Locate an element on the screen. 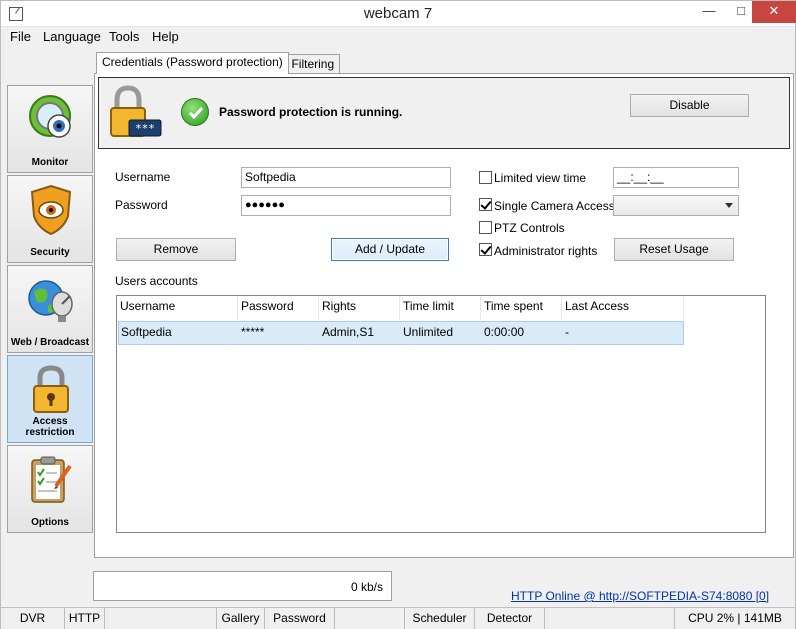 The height and width of the screenshot is (629, 796). column-header: Time limit is located at coordinates (440, 308).